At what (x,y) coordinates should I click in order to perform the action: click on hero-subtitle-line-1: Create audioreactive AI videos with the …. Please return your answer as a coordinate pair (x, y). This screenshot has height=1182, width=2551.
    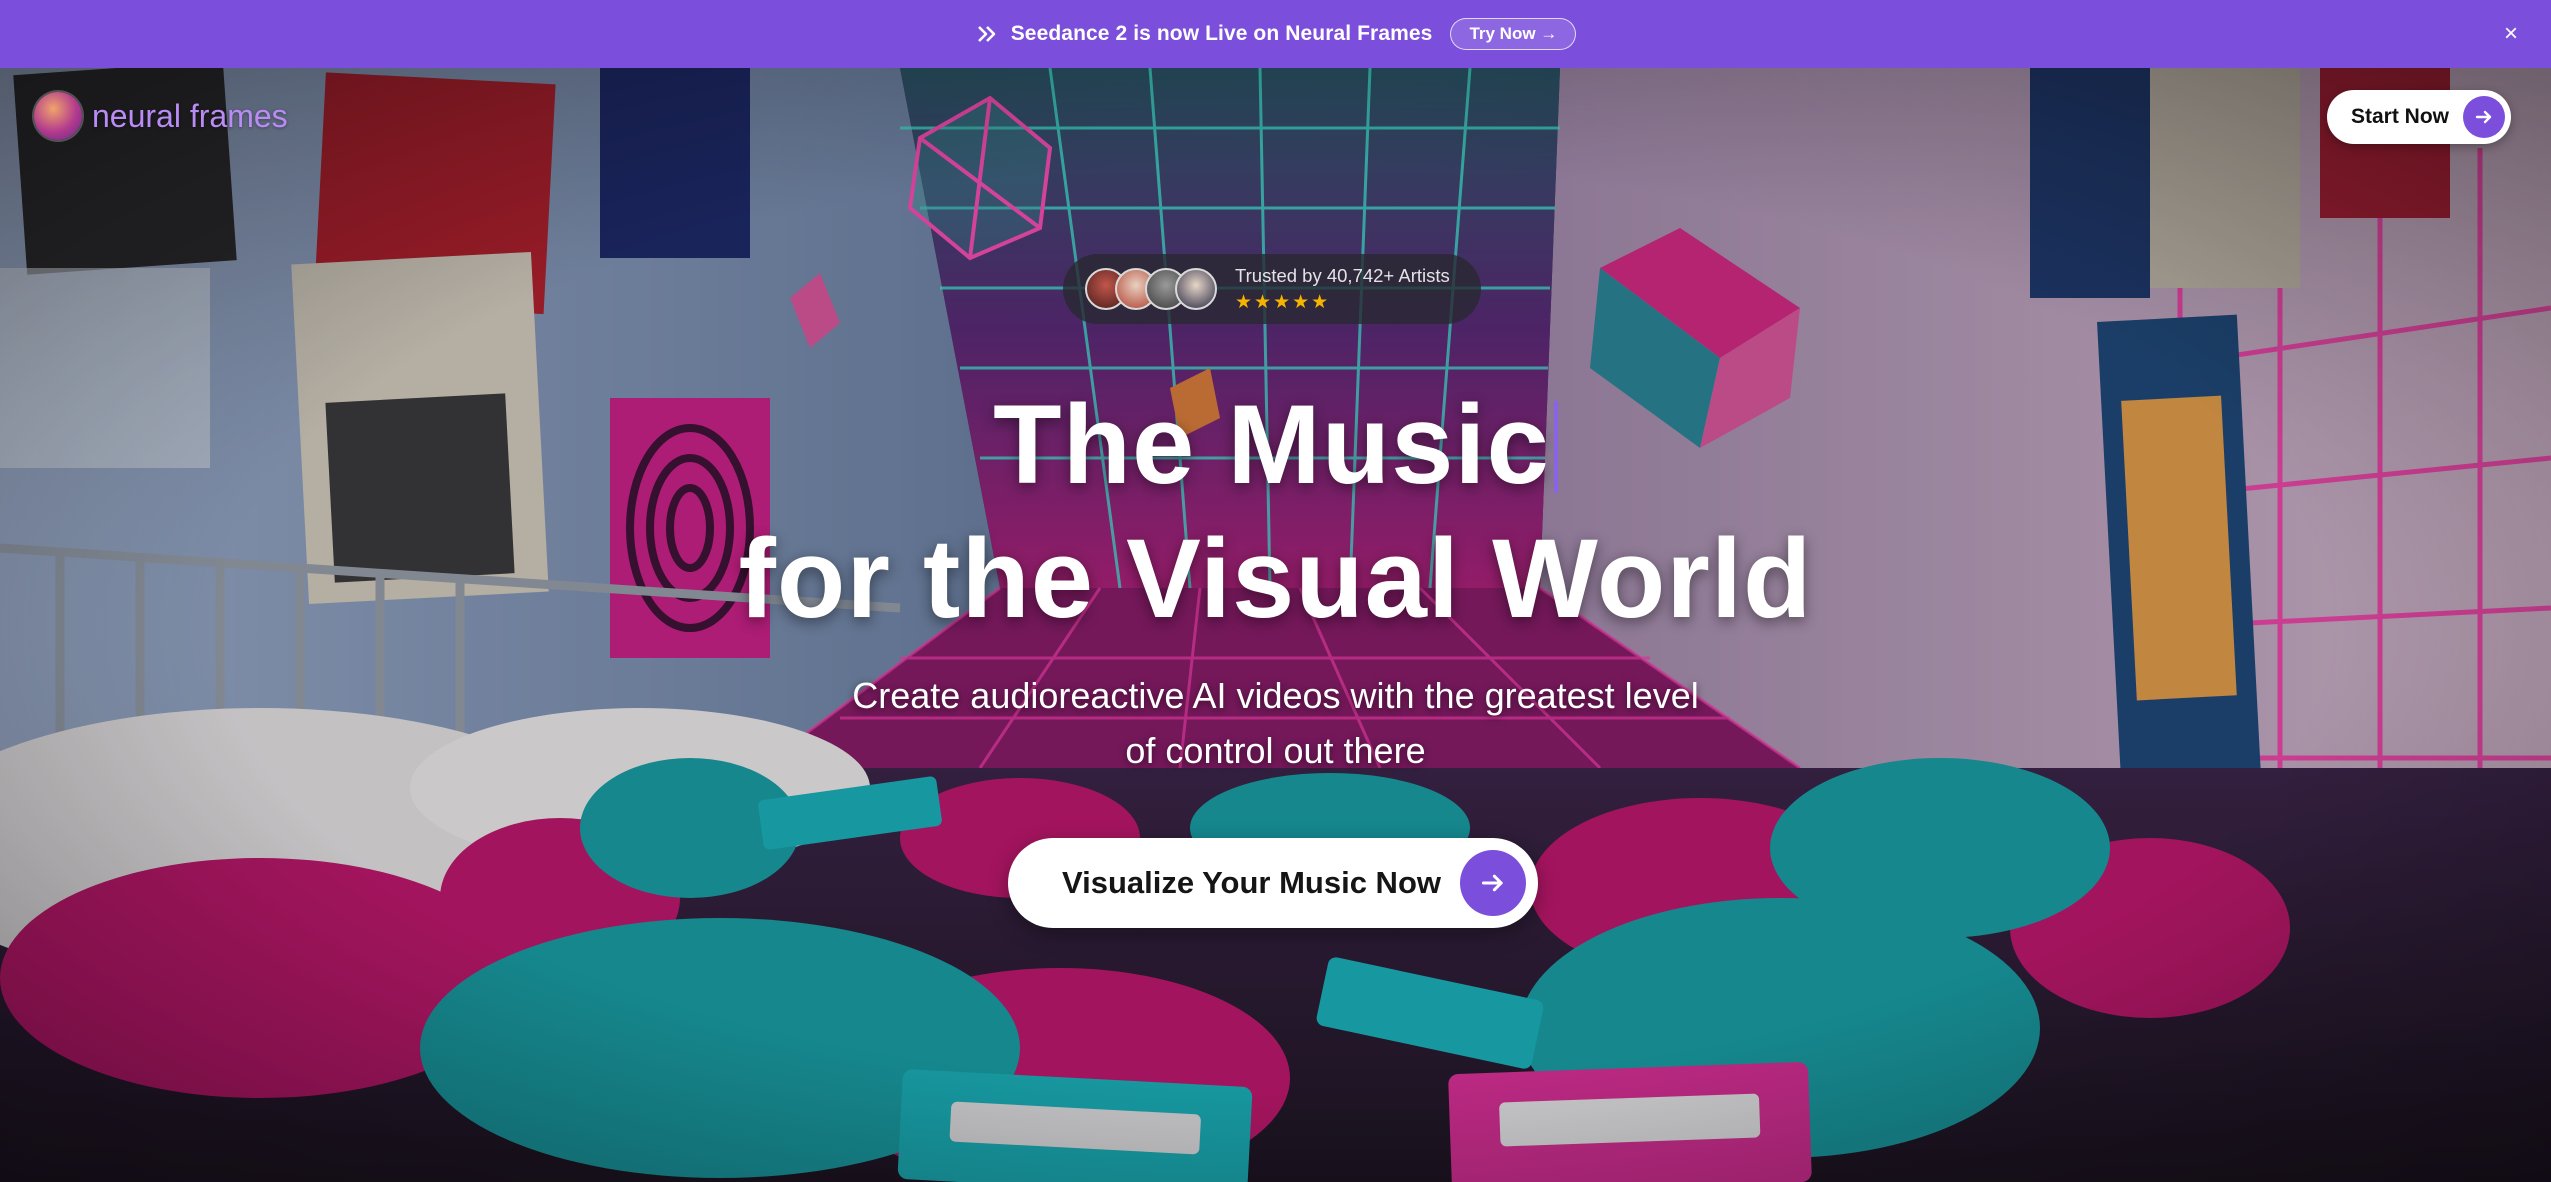
    Looking at the image, I should click on (1275, 695).